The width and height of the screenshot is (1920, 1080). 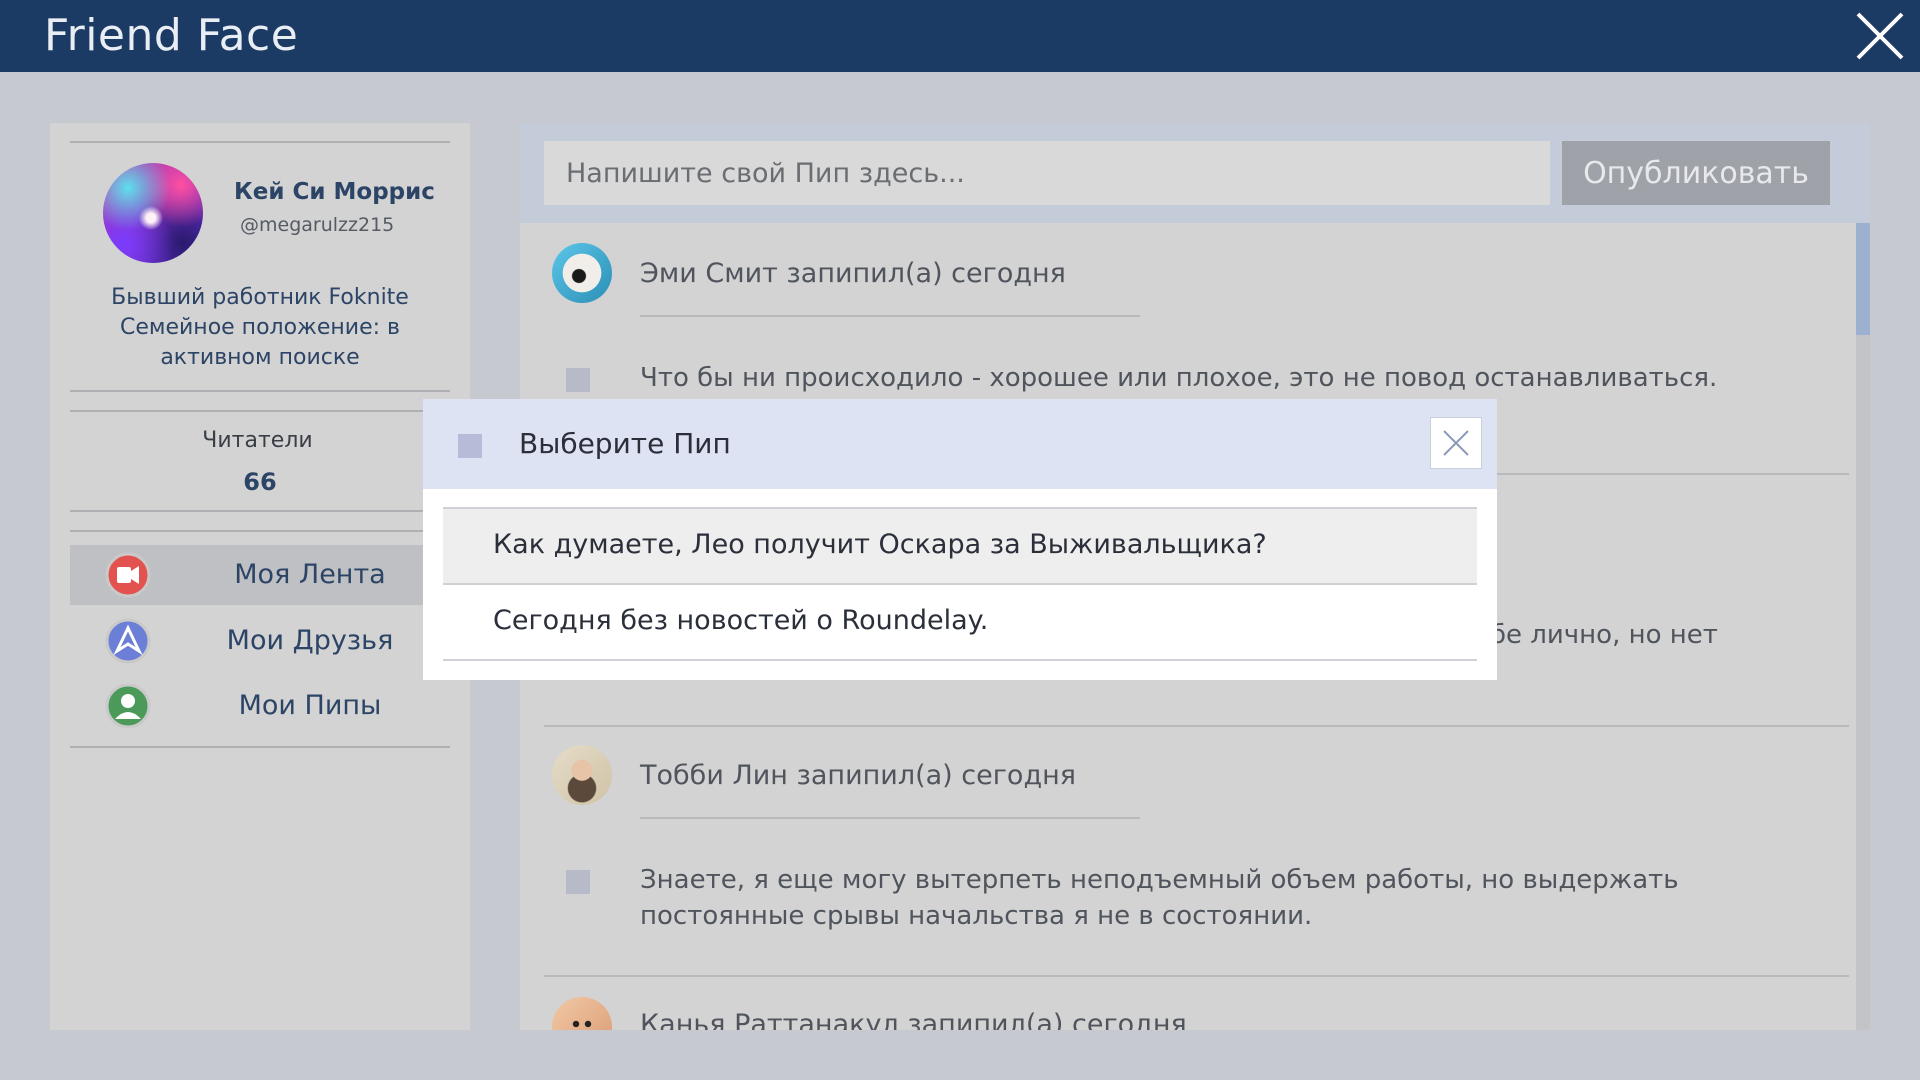 What do you see at coordinates (334, 192) in the screenshot?
I see `profile-name: Кей Си Моррис` at bounding box center [334, 192].